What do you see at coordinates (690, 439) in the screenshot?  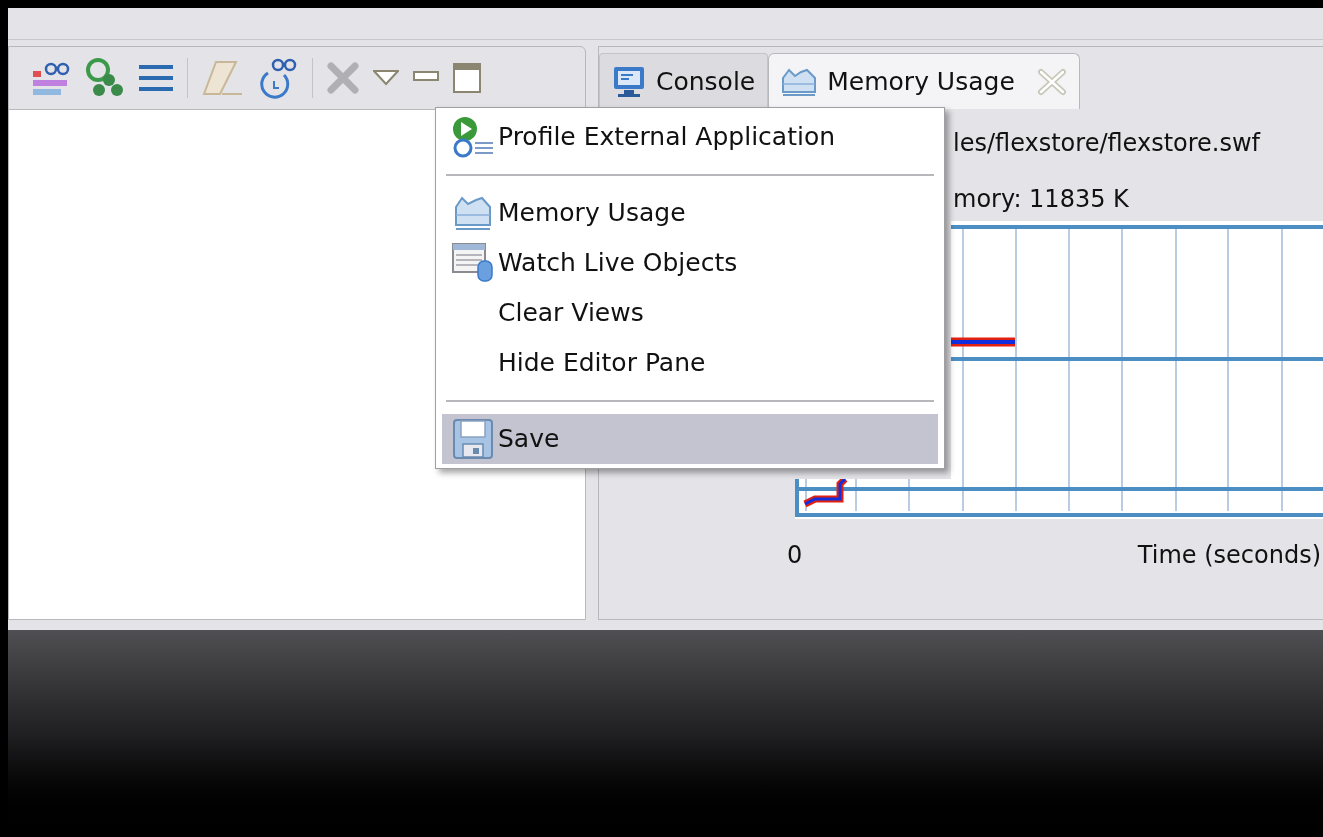 I see `menu-item: Save` at bounding box center [690, 439].